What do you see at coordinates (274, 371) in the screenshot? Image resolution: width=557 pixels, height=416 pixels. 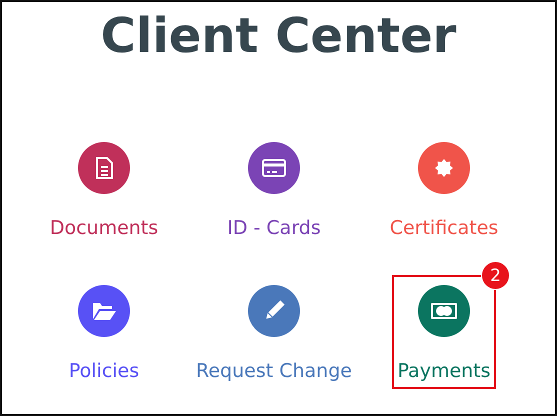 I see `tile-label: Request Change` at bounding box center [274, 371].